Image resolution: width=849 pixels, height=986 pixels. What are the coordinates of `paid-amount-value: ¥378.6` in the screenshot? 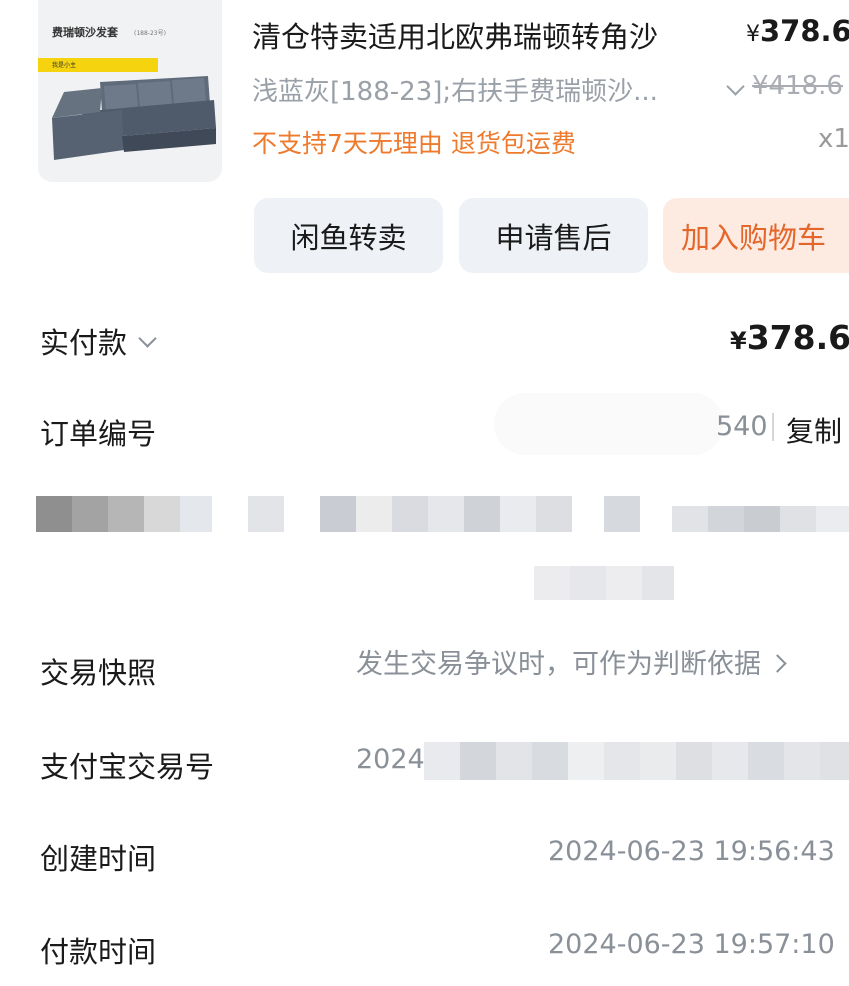 It's located at (789, 337).